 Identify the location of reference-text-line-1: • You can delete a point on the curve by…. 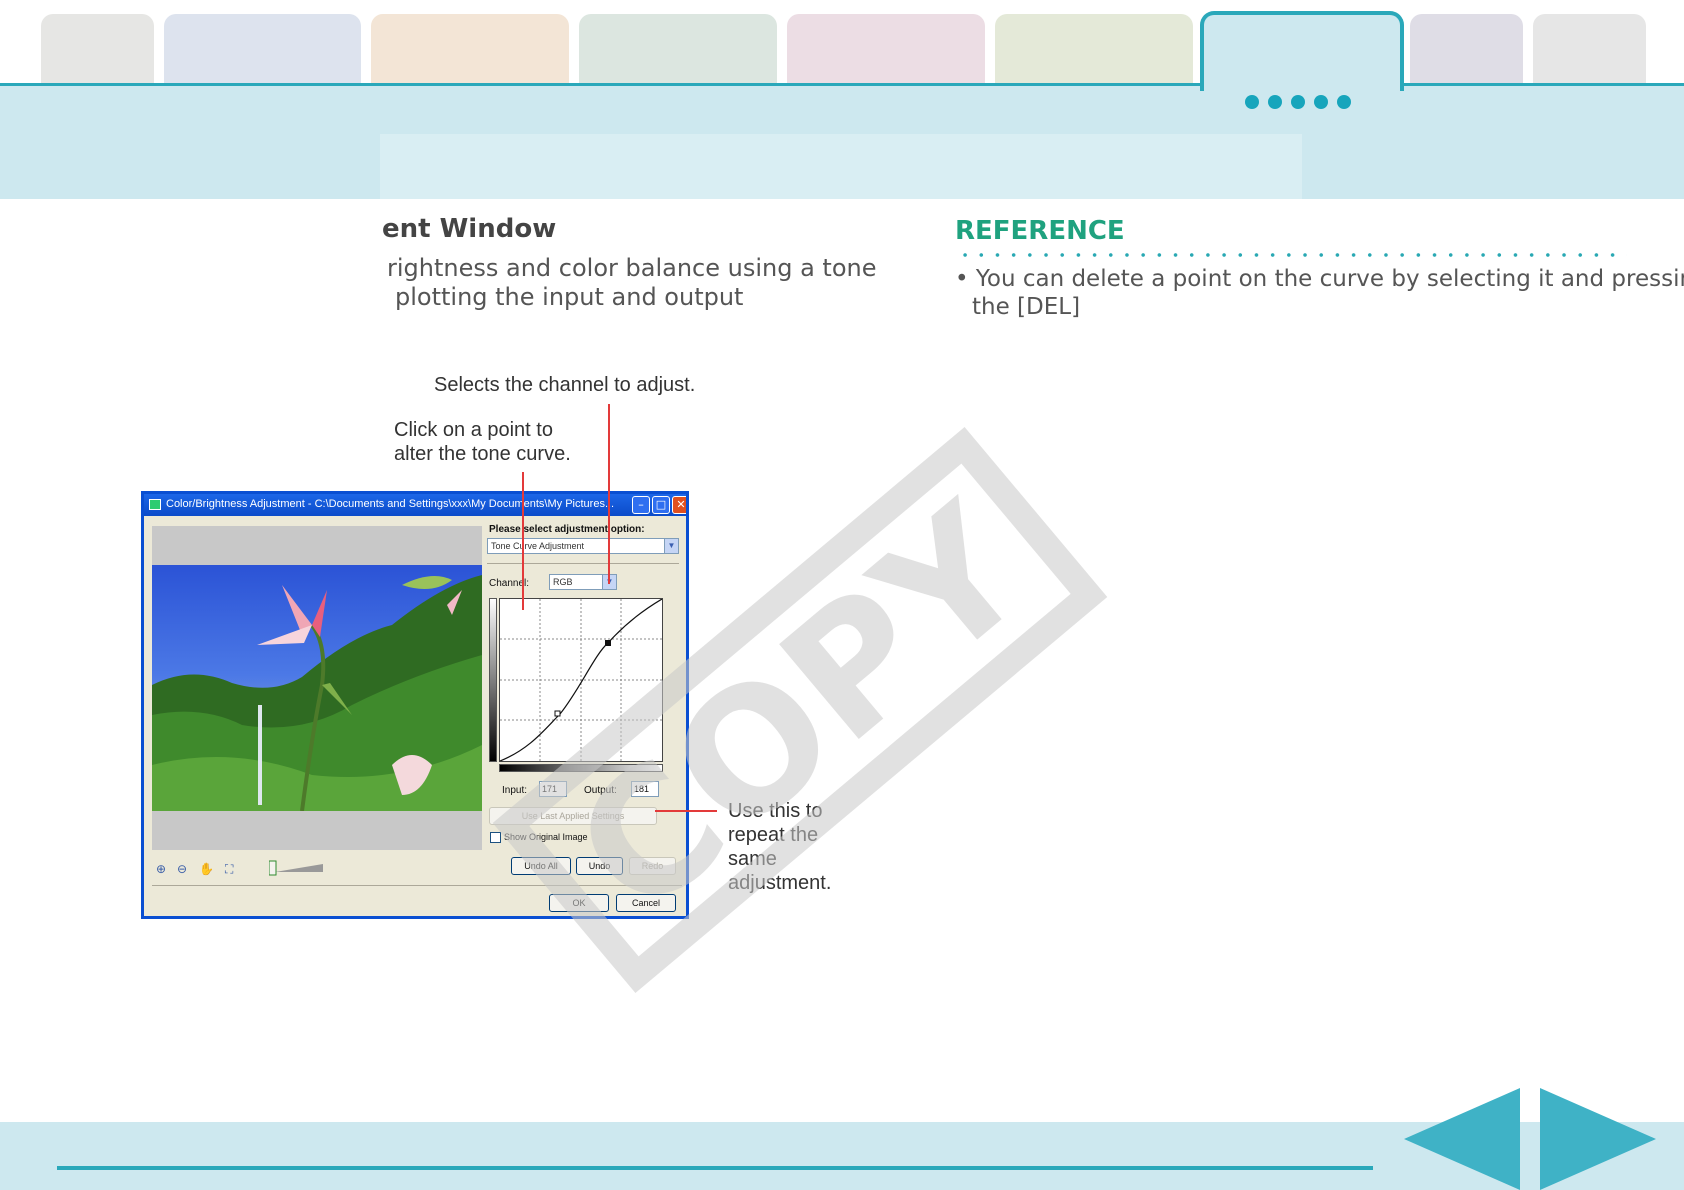
(1319, 279).